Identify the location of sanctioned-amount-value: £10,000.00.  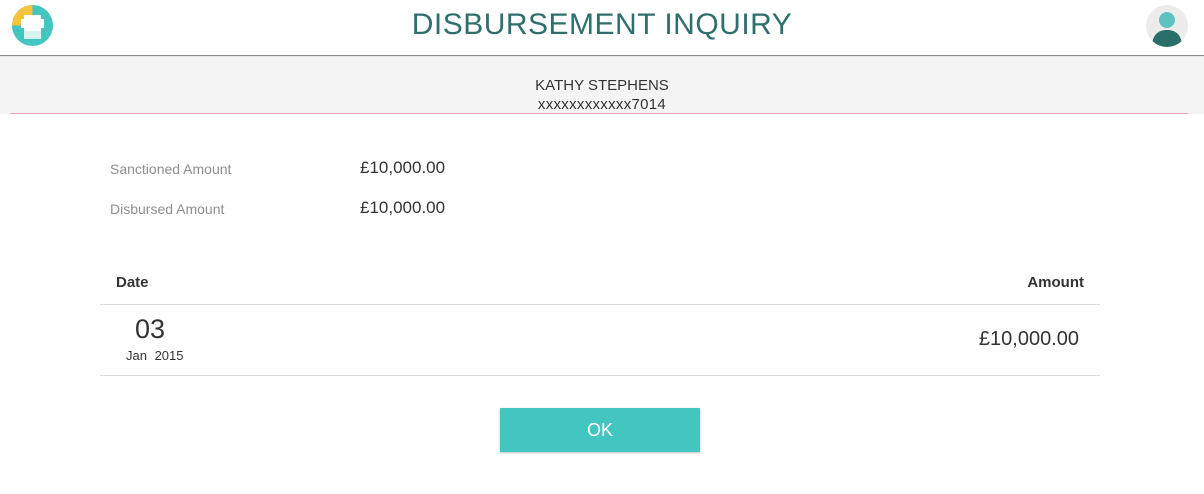
(403, 167).